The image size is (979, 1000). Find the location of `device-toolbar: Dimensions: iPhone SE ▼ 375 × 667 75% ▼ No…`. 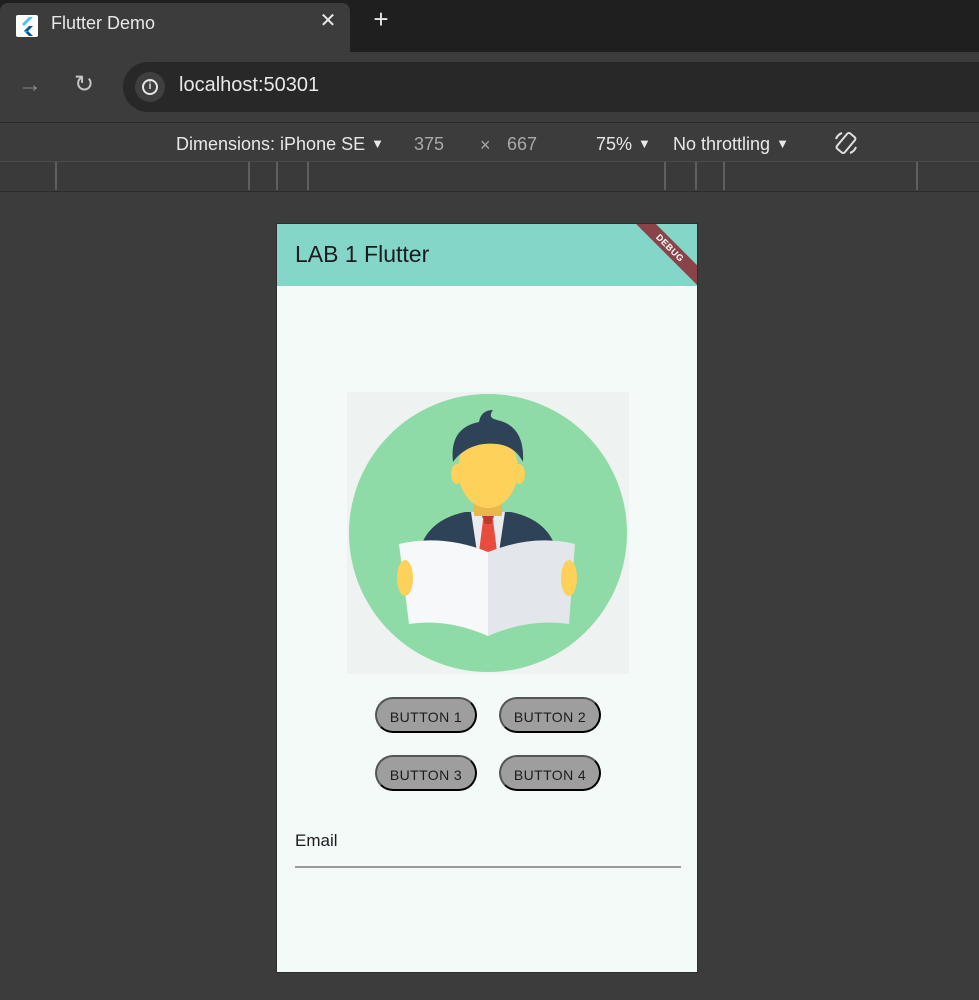

device-toolbar: Dimensions: iPhone SE ▼ 375 × 667 75% ▼ No… is located at coordinates (489, 142).